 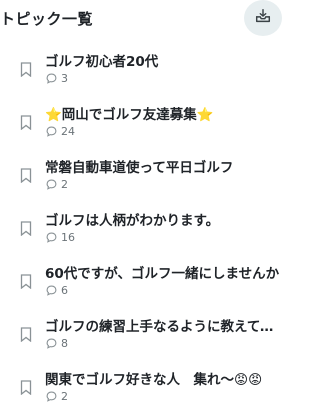 I want to click on topic-item: ⭐岡山でゴルフ友達募集⭐ 24, so click(x=150, y=123).